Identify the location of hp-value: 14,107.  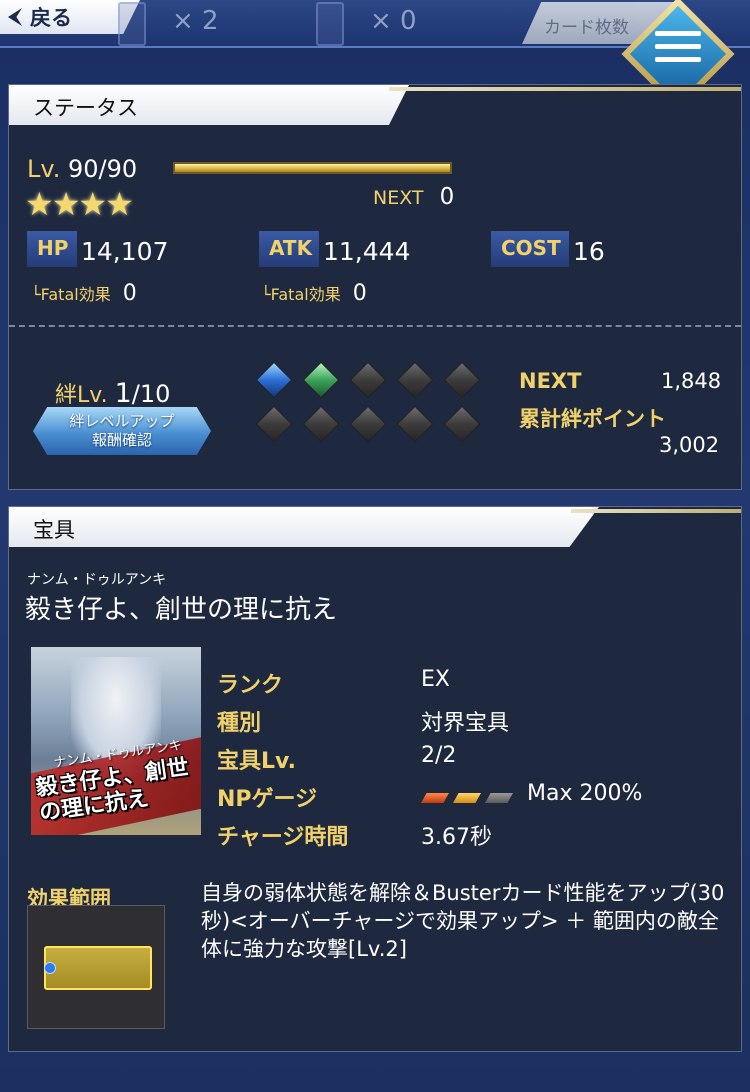
(125, 251).